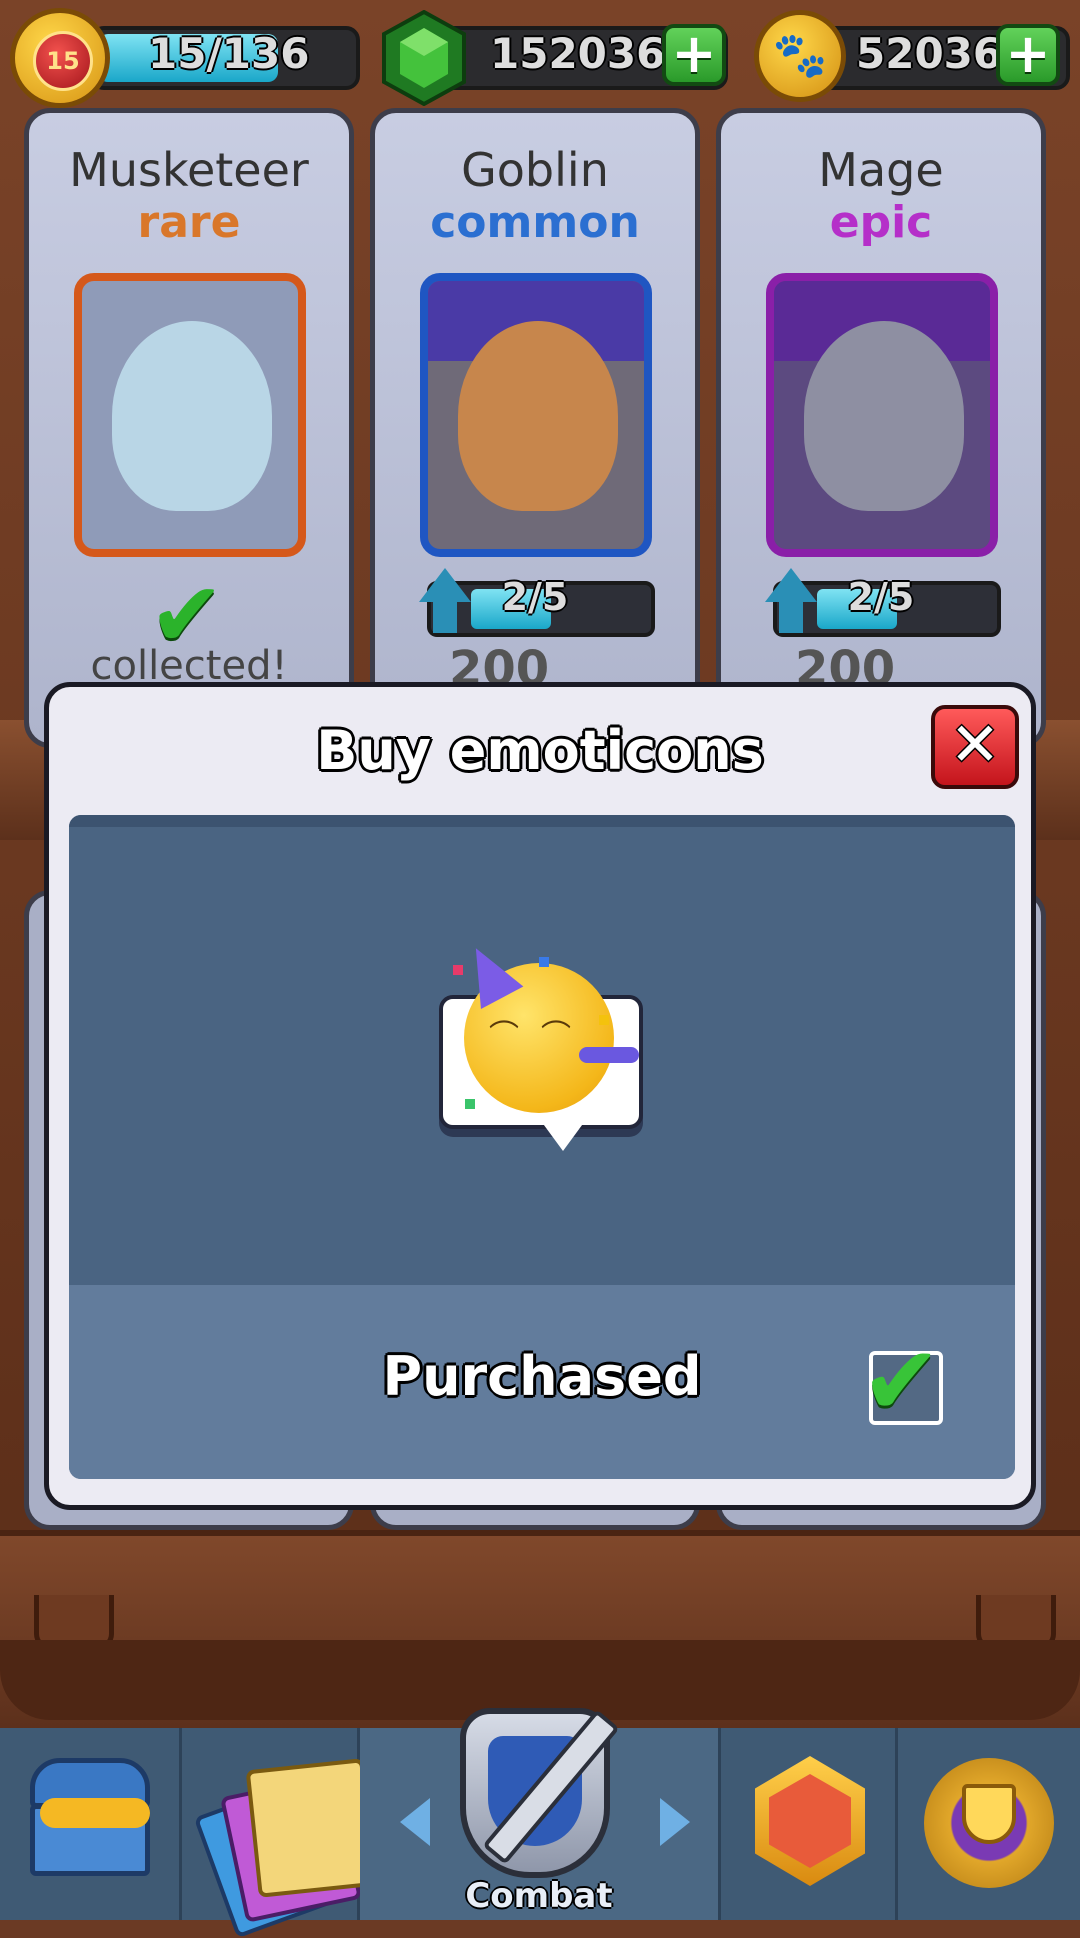 This screenshot has width=1080, height=1938. I want to click on tab-leaderboard, so click(989, 1824).